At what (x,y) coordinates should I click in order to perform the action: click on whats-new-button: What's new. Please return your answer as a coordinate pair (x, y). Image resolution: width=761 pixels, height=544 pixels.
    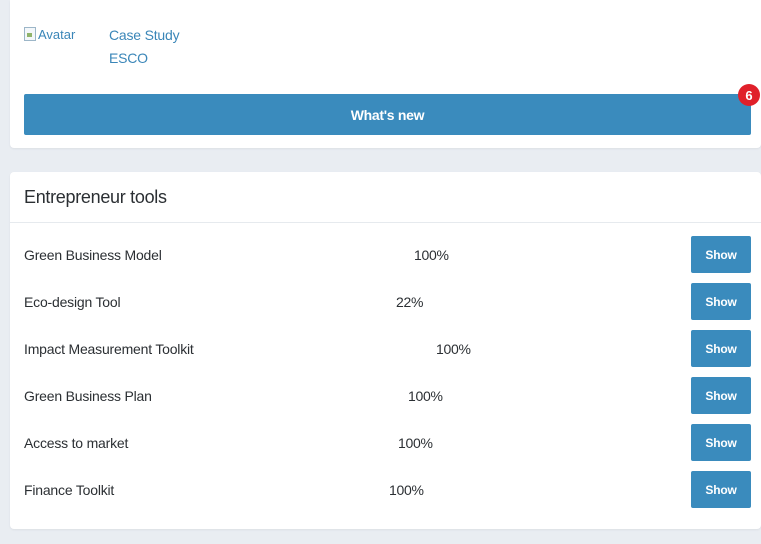
    Looking at the image, I should click on (387, 114).